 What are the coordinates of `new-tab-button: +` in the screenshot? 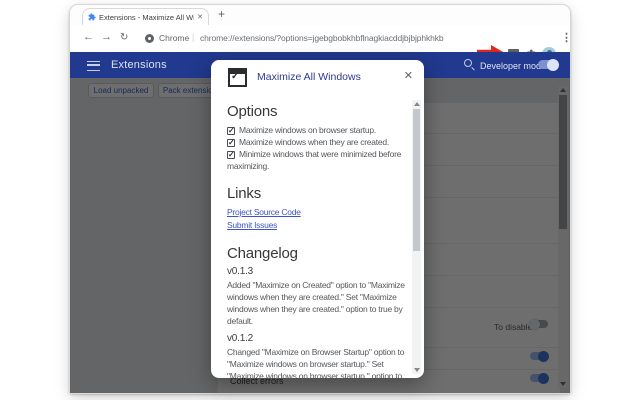 It's located at (221, 14).